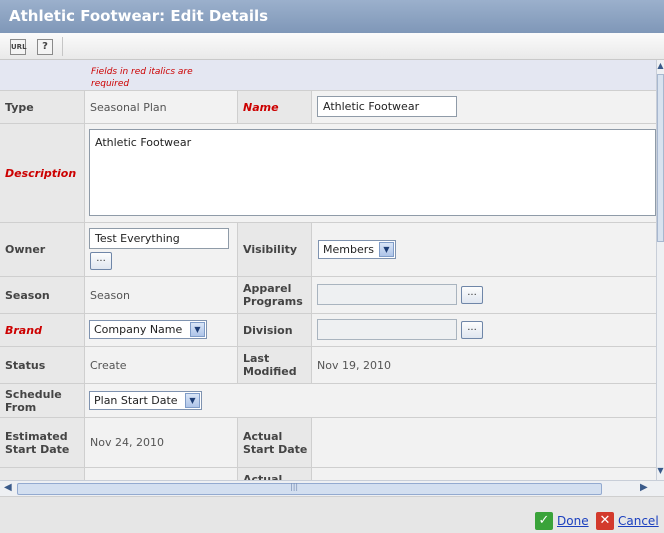 The width and height of the screenshot is (664, 533). I want to click on row-status-modified: Status Create Last Modified Nov 19, 2010, so click(328, 365).